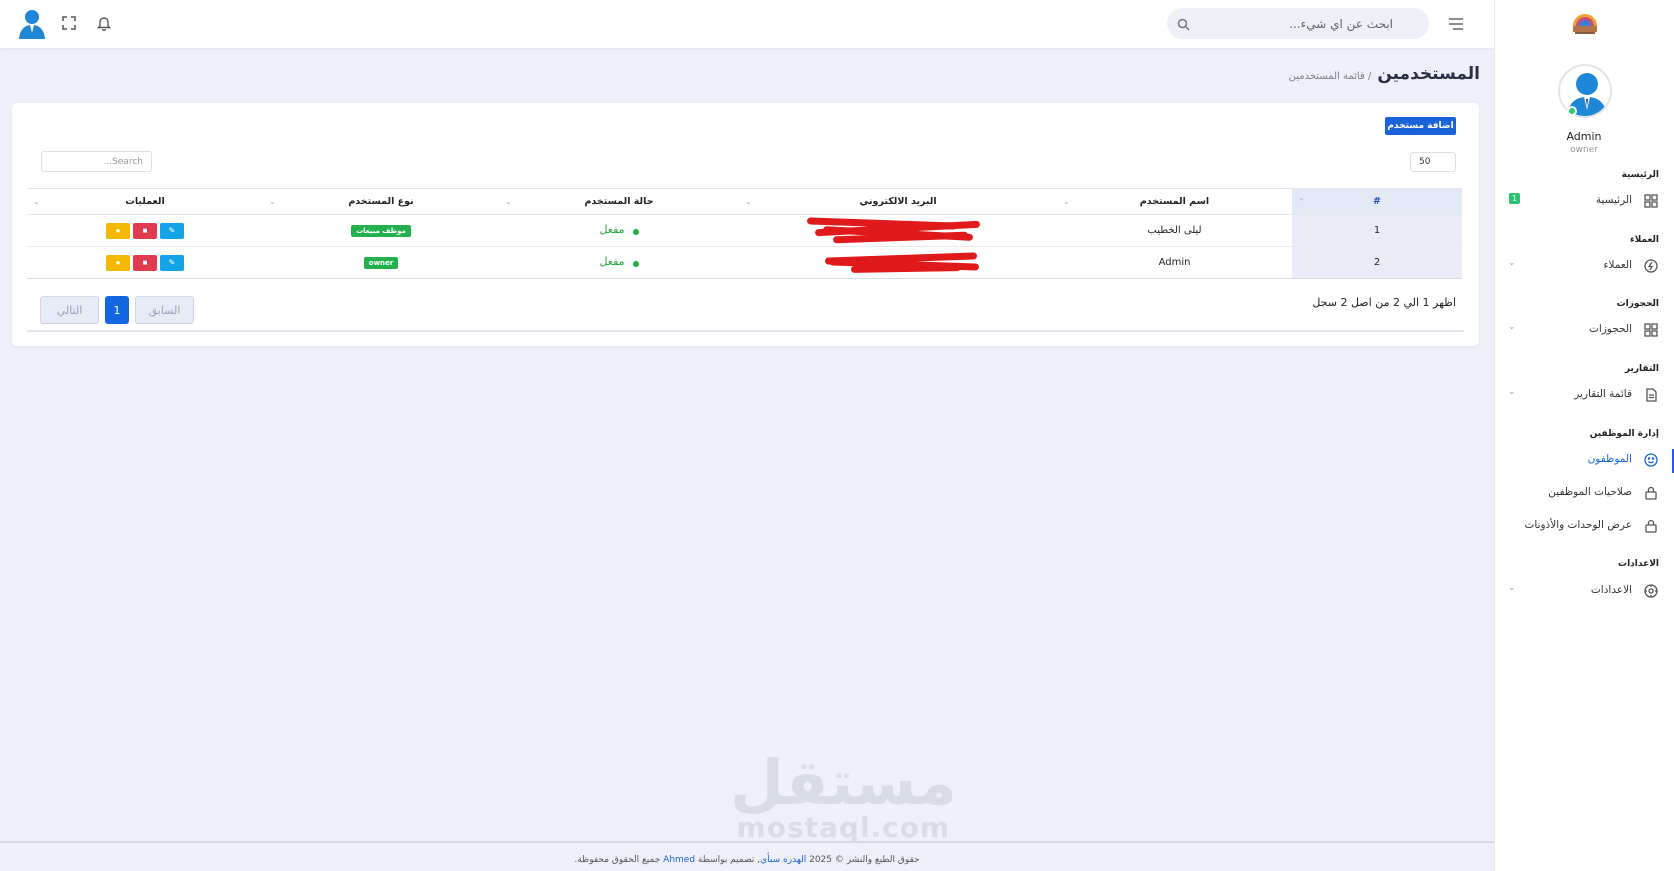 The image size is (1674, 871). I want to click on section-title-staff: إدارة الموظفين, so click(1624, 434).